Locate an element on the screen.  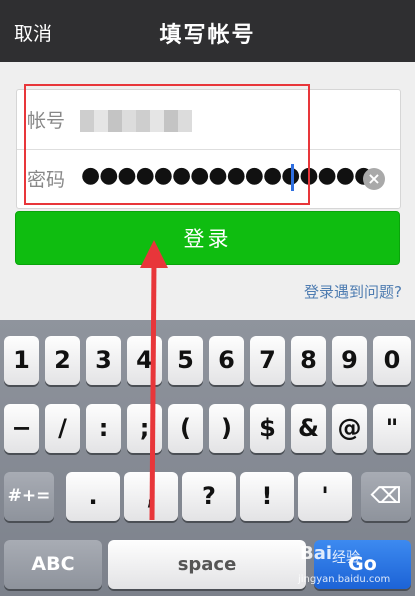
key-quote: " is located at coordinates (392, 428).